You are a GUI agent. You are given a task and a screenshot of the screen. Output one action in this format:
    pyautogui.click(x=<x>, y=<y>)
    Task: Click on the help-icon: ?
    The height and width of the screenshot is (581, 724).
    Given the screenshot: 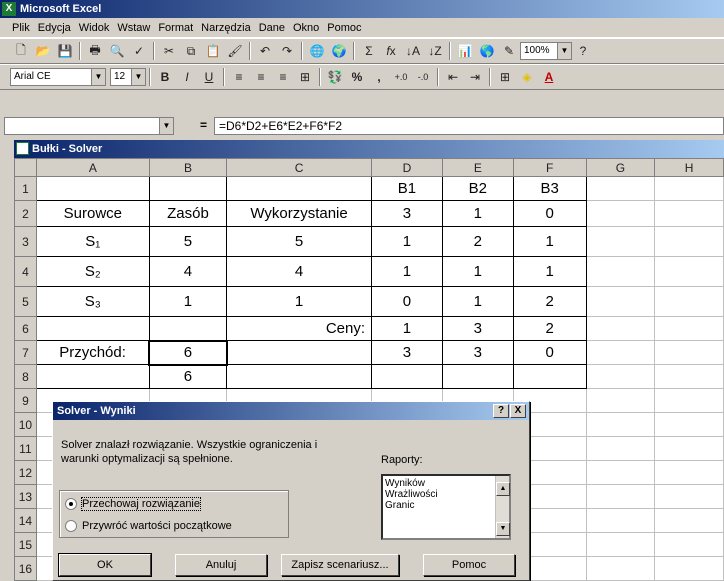 What is the action you would take?
    pyautogui.click(x=583, y=51)
    